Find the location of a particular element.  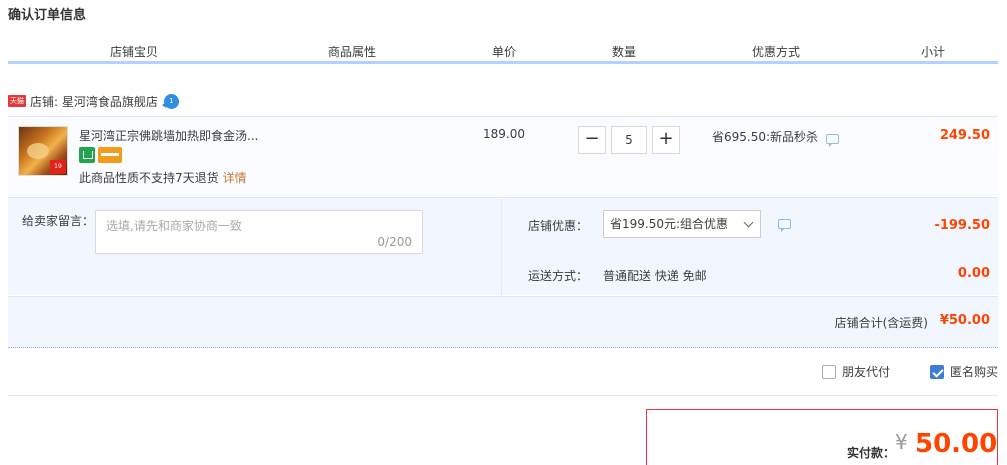

coupon-selected-value: 省199.50元:组合优惠 is located at coordinates (669, 224).